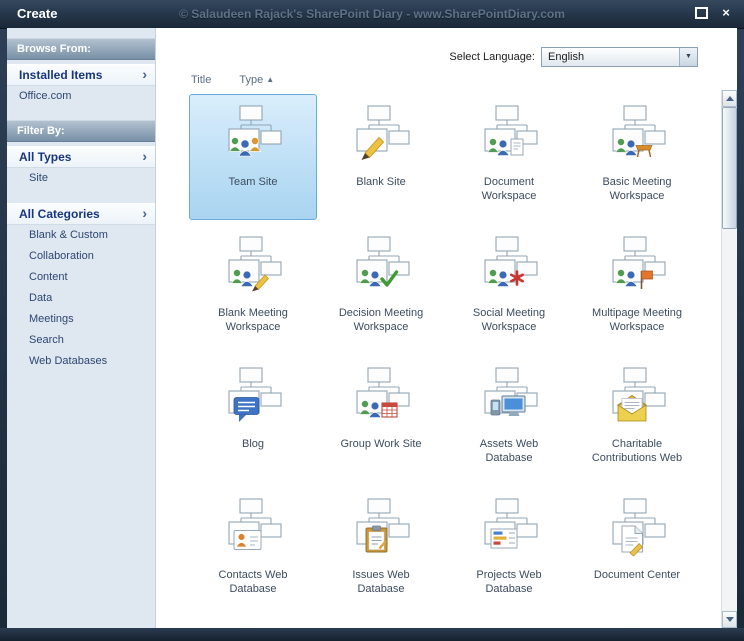  I want to click on type-filter-list: All Types › Site, so click(81, 167).